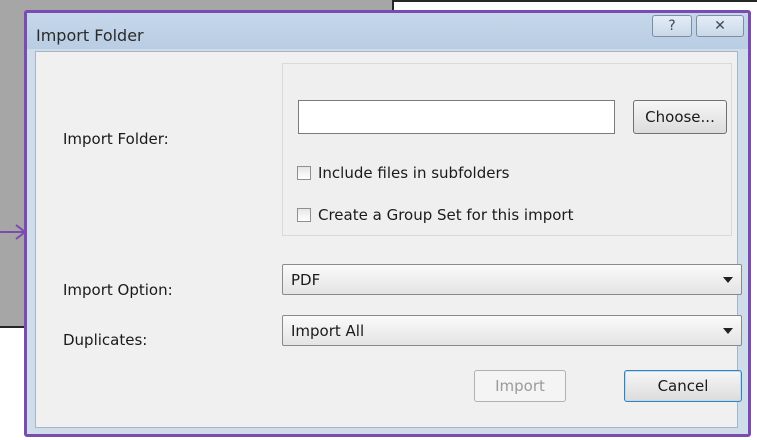 This screenshot has width=757, height=440. What do you see at coordinates (116, 139) in the screenshot?
I see `import-folder-label: Import Folder:` at bounding box center [116, 139].